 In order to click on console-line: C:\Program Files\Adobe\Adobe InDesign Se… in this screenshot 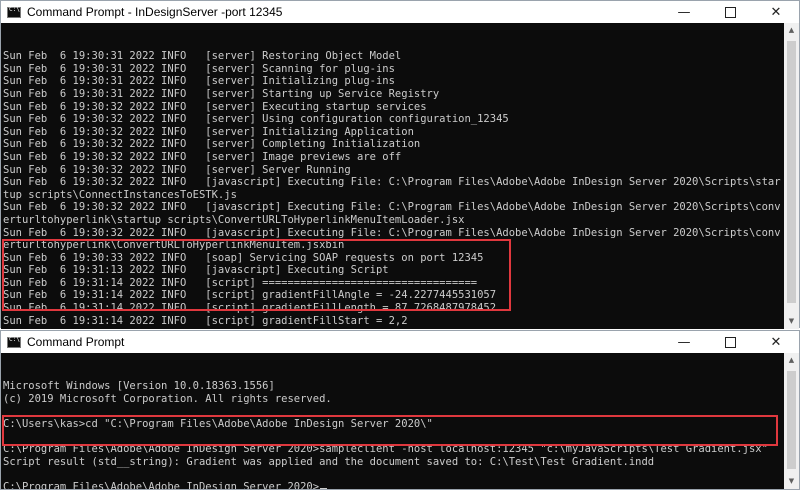, I will do `click(400, 485)`.